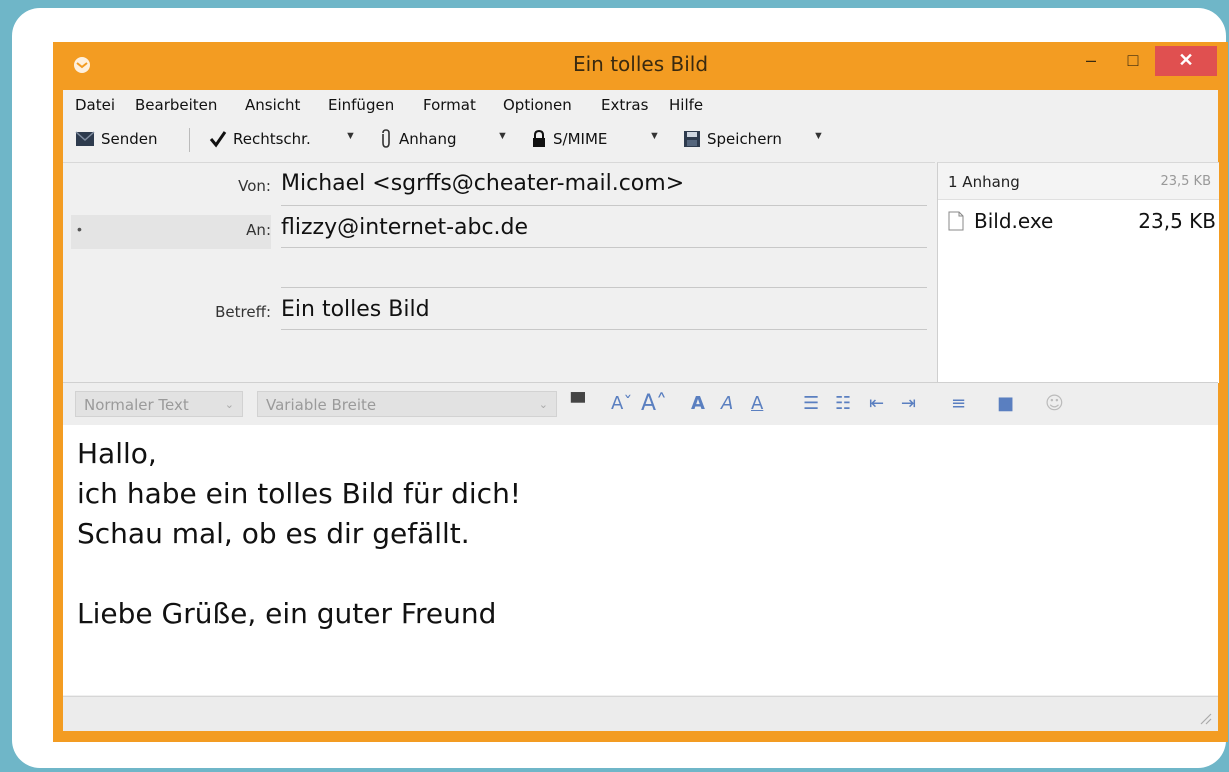 The height and width of the screenshot is (772, 1229). I want to click on emoji-icon: ☺, so click(1054, 404).